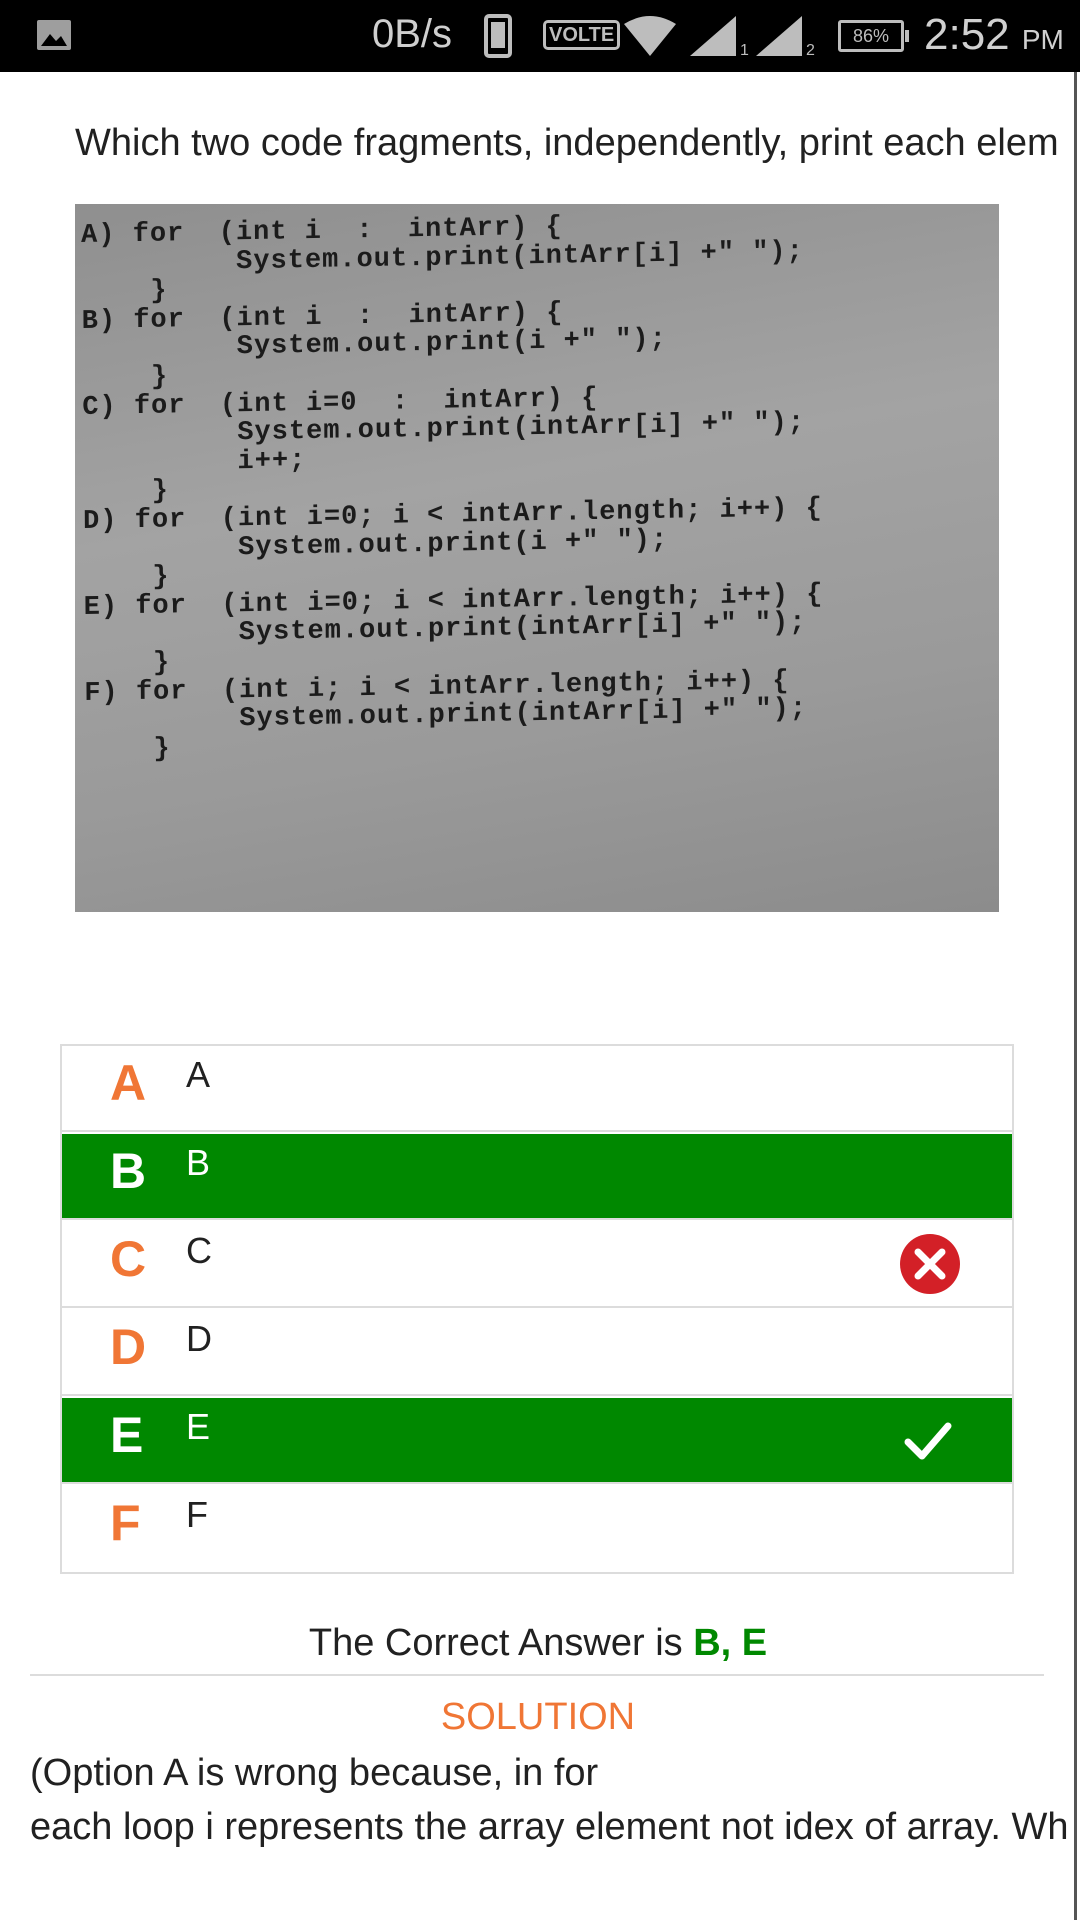  Describe the element at coordinates (930, 1266) in the screenshot. I see `wrong-icon` at that location.